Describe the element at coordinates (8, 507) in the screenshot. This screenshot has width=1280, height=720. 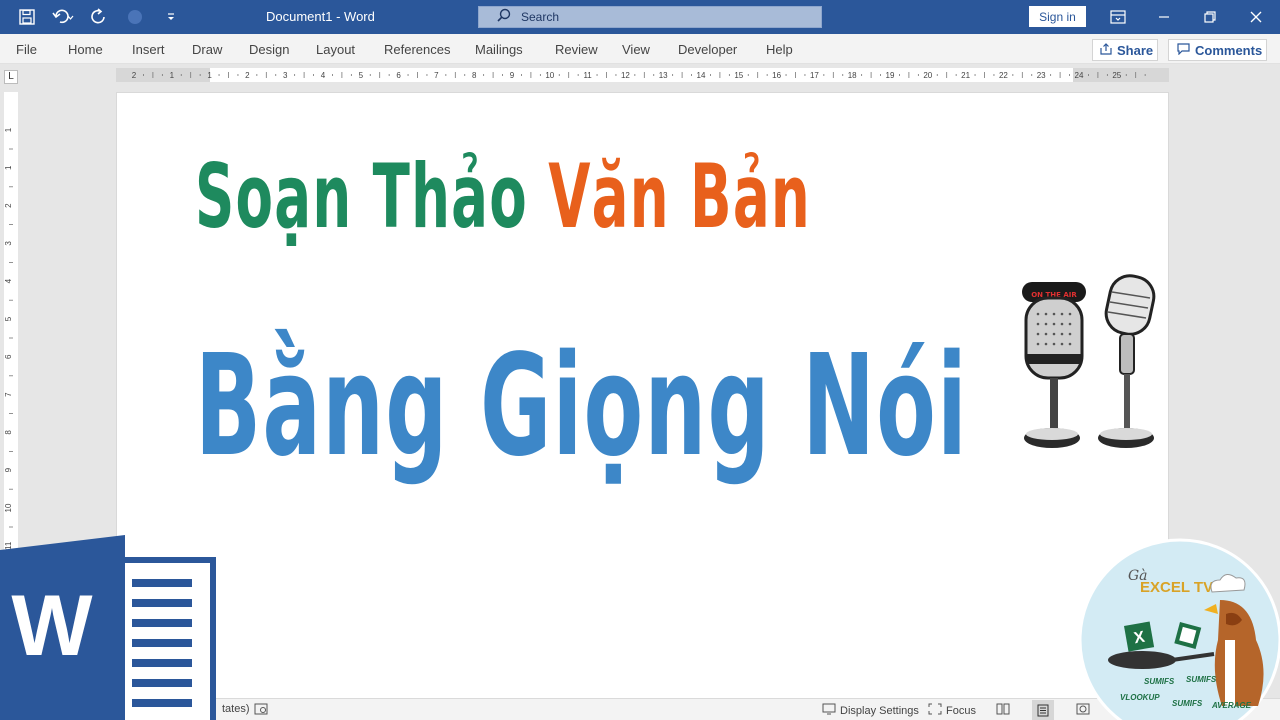
I see `vertical-ruler-tick-label: 10` at that location.